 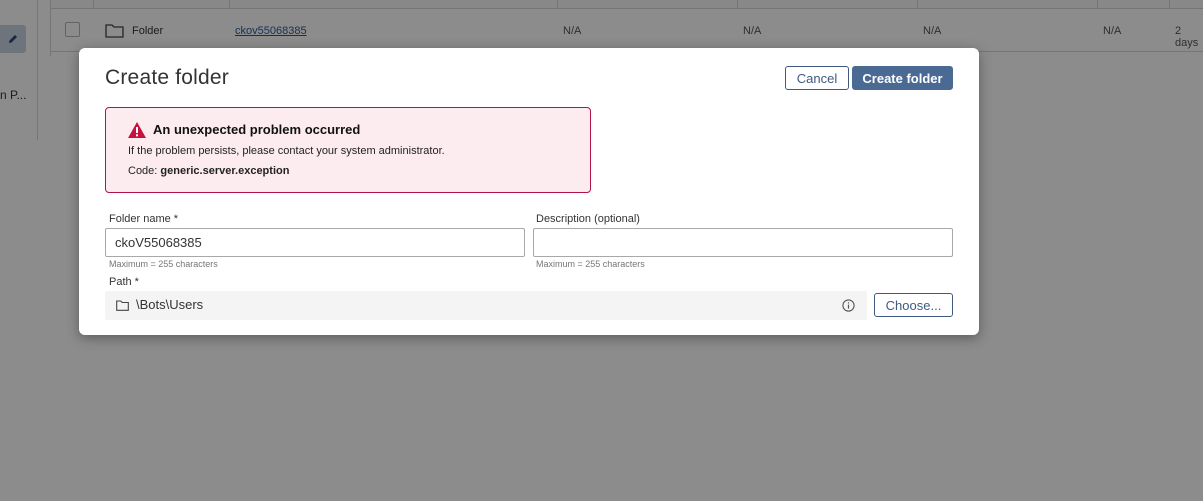 What do you see at coordinates (124, 282) in the screenshot?
I see `path-label: Path *` at bounding box center [124, 282].